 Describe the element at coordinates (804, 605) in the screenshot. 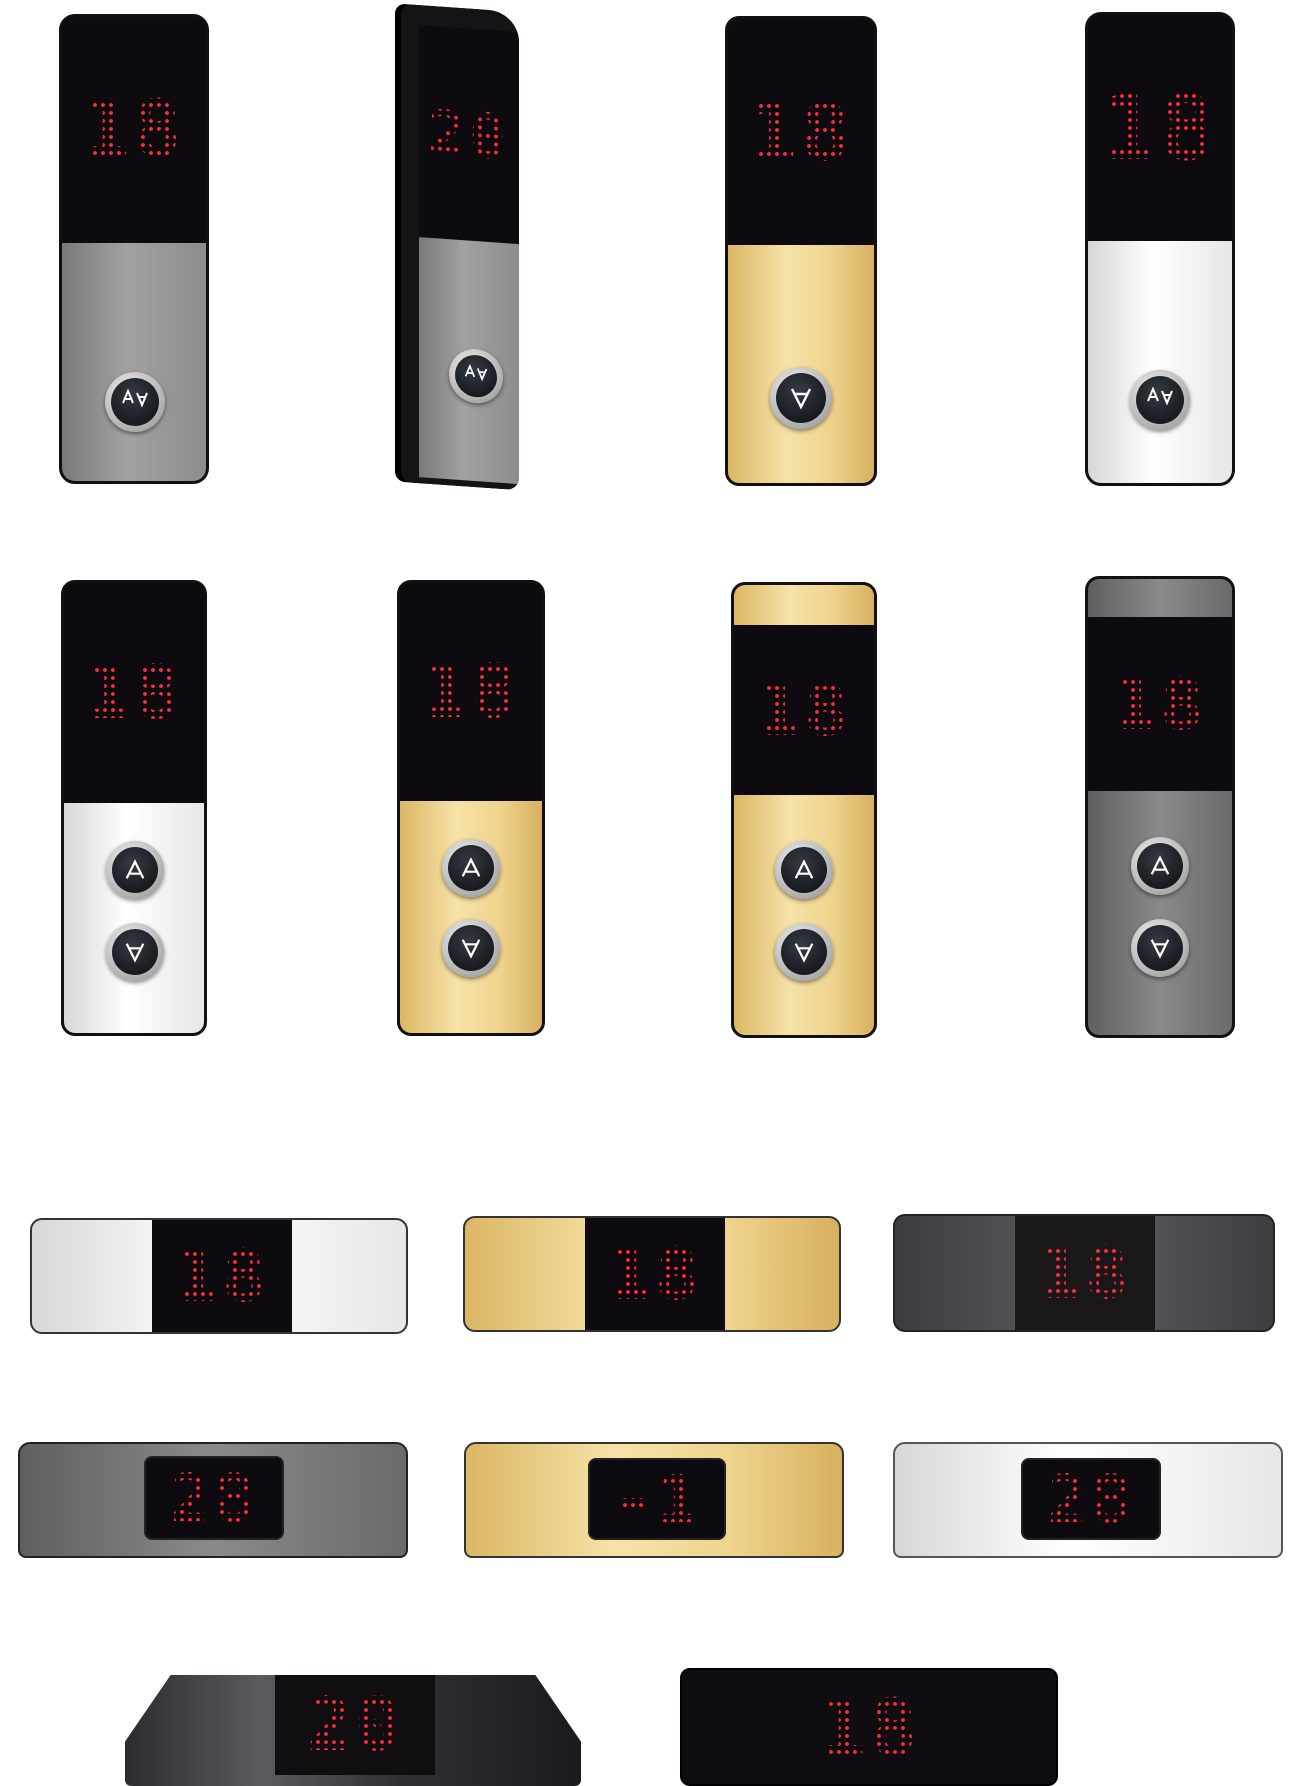

I see `gold-top-band` at that location.